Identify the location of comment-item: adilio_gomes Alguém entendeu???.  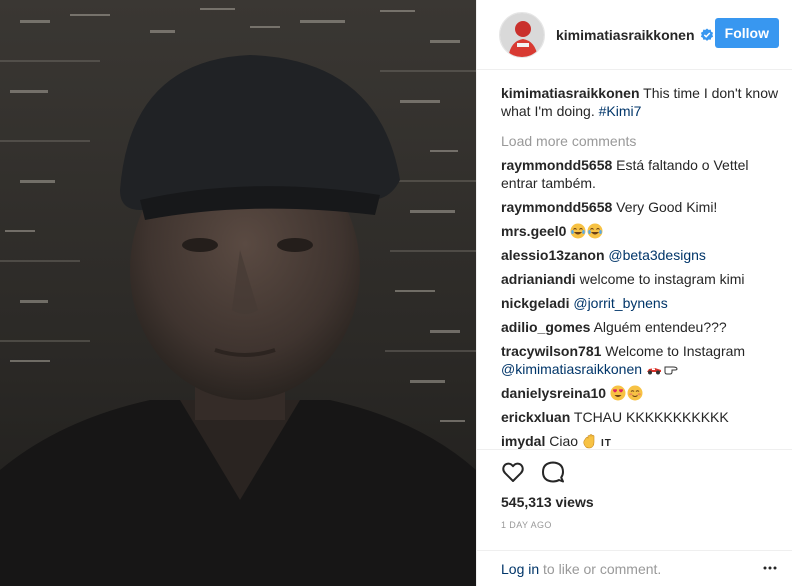
(640, 327).